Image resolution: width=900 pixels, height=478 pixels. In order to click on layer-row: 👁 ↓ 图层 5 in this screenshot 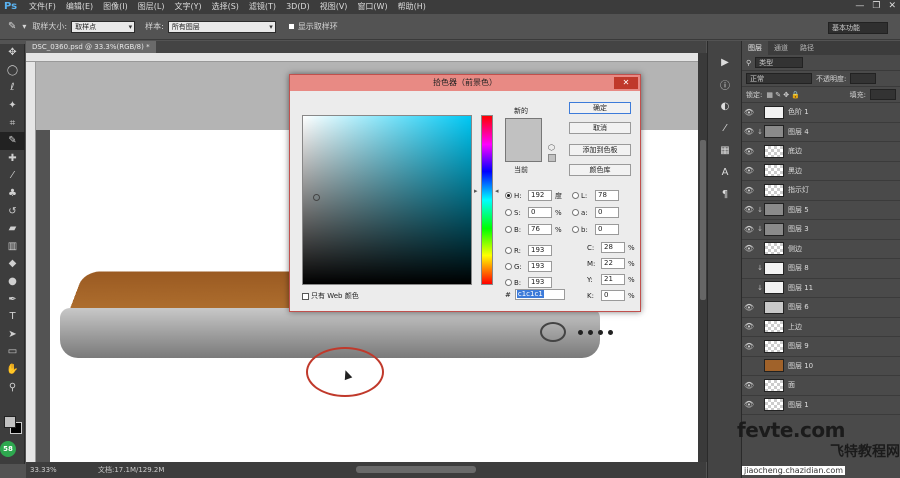, I will do `click(821, 210)`.